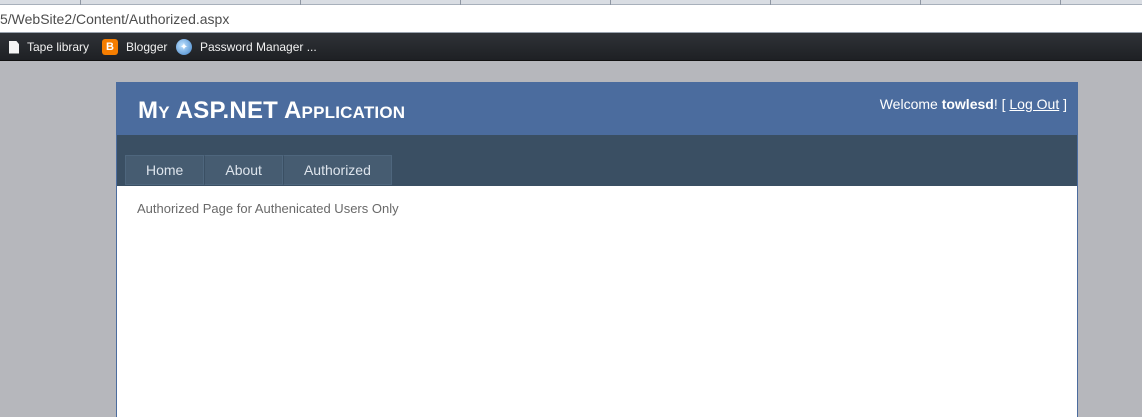  Describe the element at coordinates (114, 19) in the screenshot. I see `address-url: 5/WebSite2/Content/Authorized.aspx` at that location.